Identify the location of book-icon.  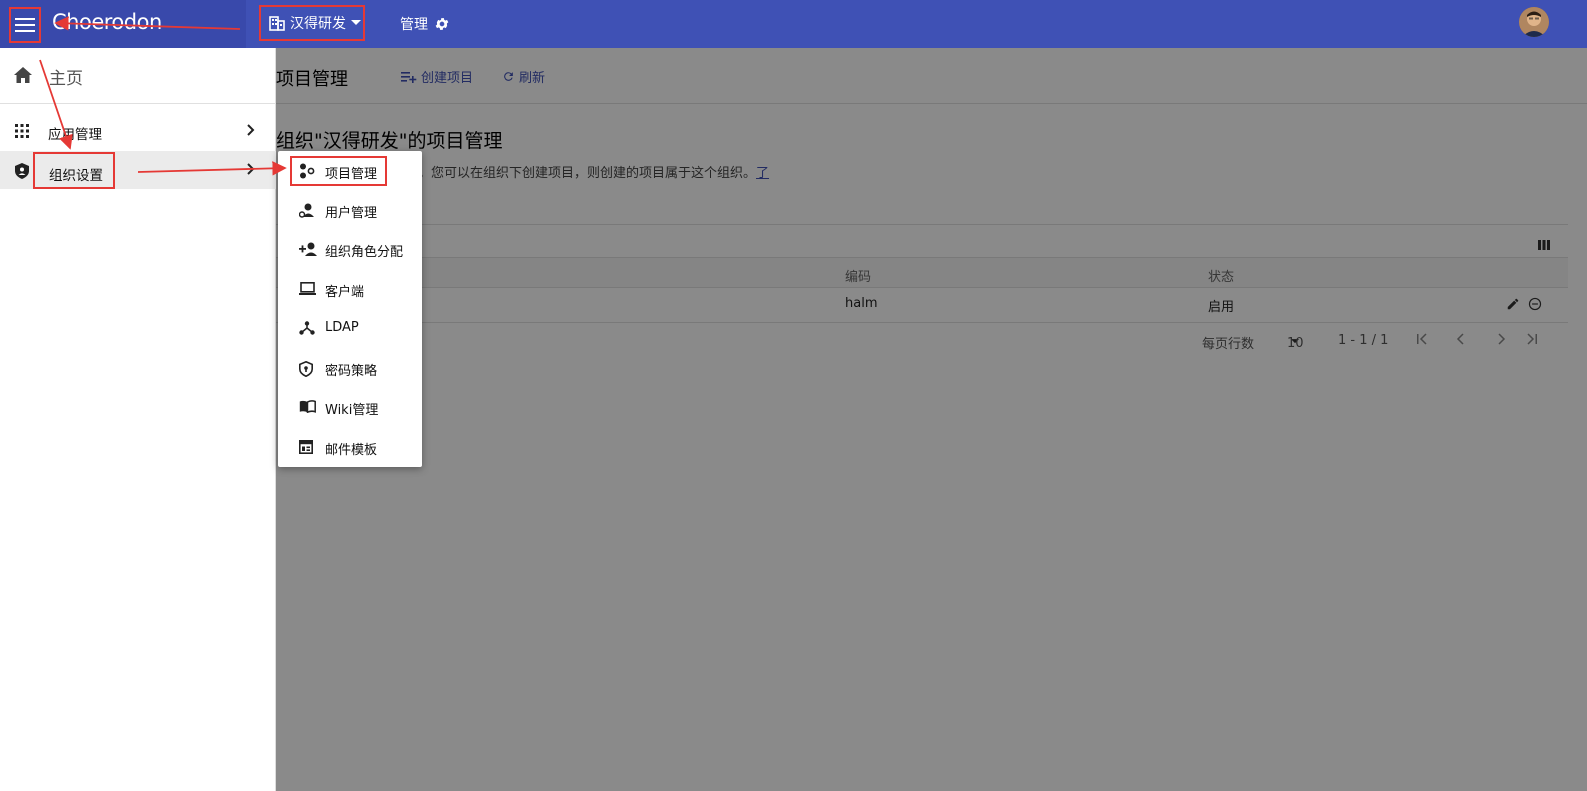
(307, 406).